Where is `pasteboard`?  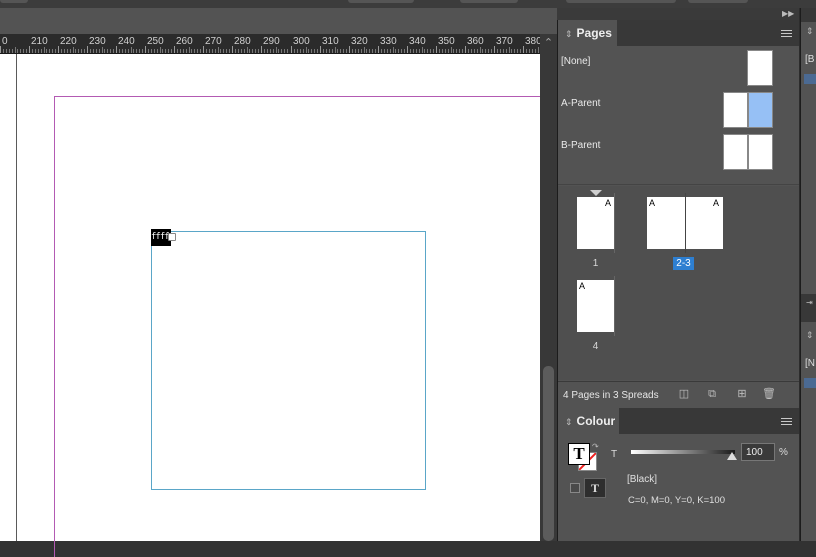
pasteboard is located at coordinates (8, 297).